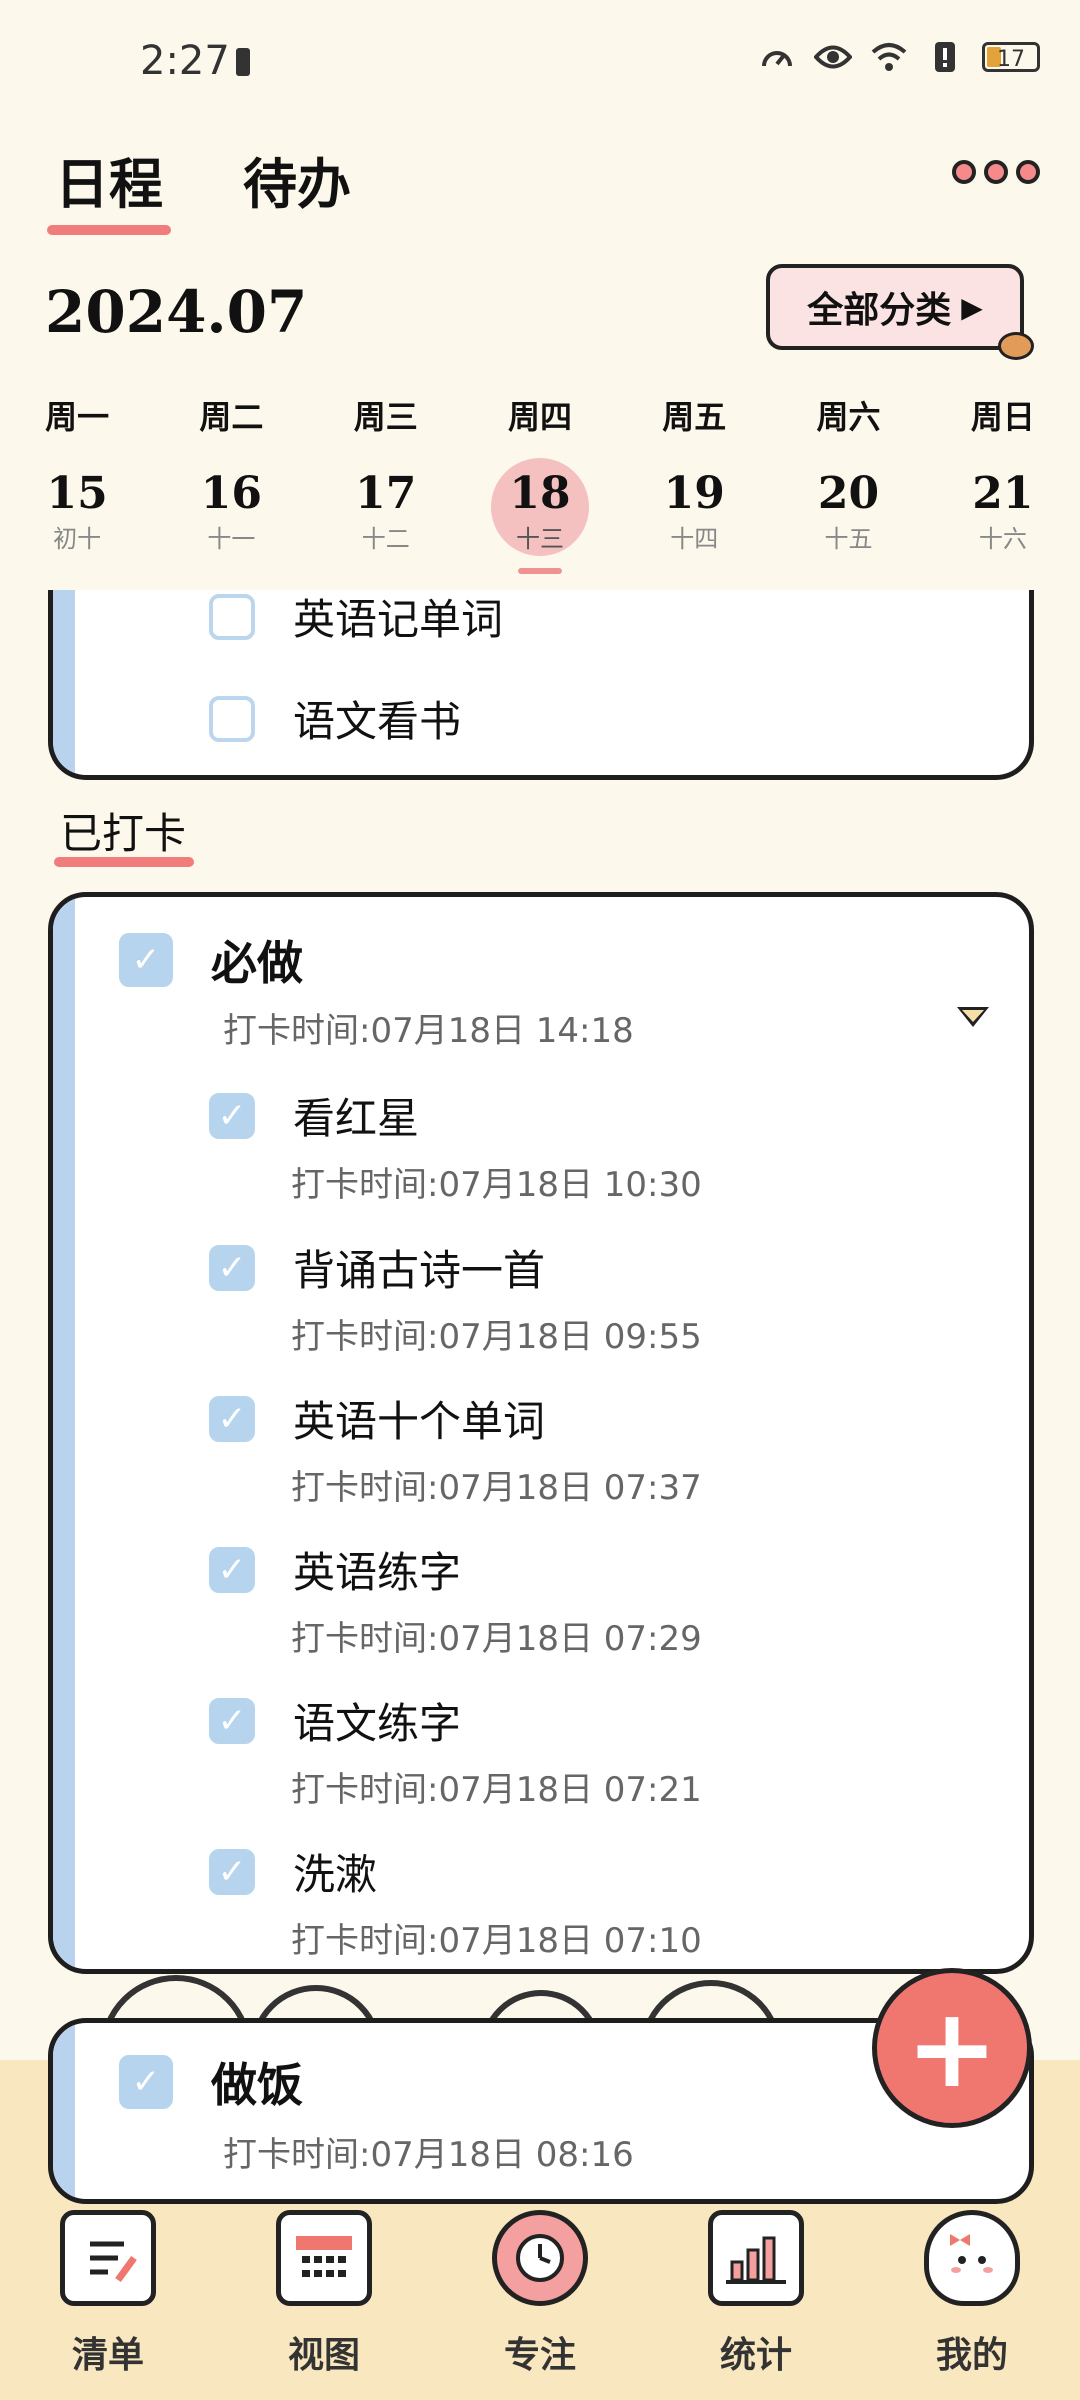 The height and width of the screenshot is (2400, 1080). I want to click on task-checkin-time: 打卡时间:07月18日 07:10, so click(496, 1941).